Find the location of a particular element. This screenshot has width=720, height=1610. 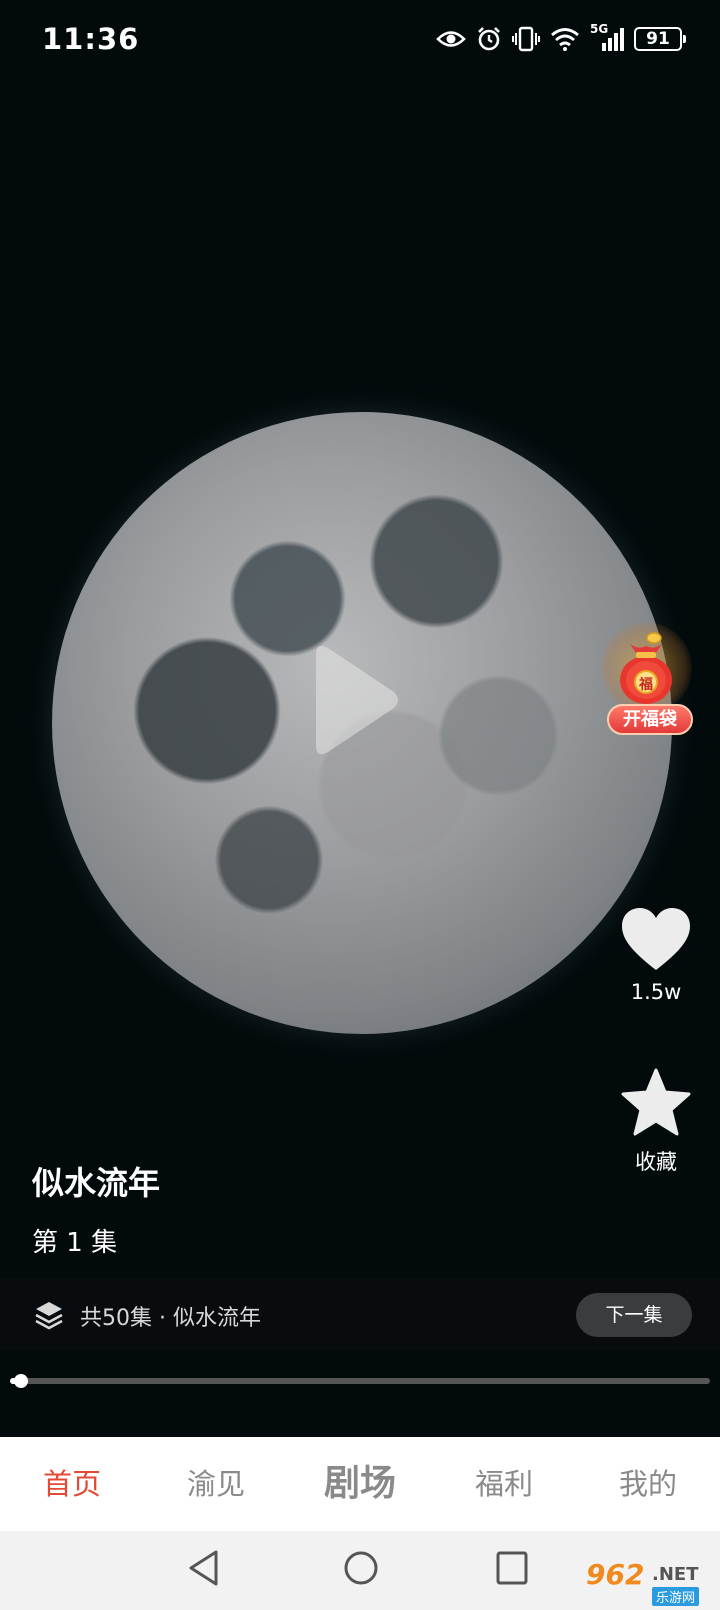

tab-welfare: 福利 is located at coordinates (504, 1484).